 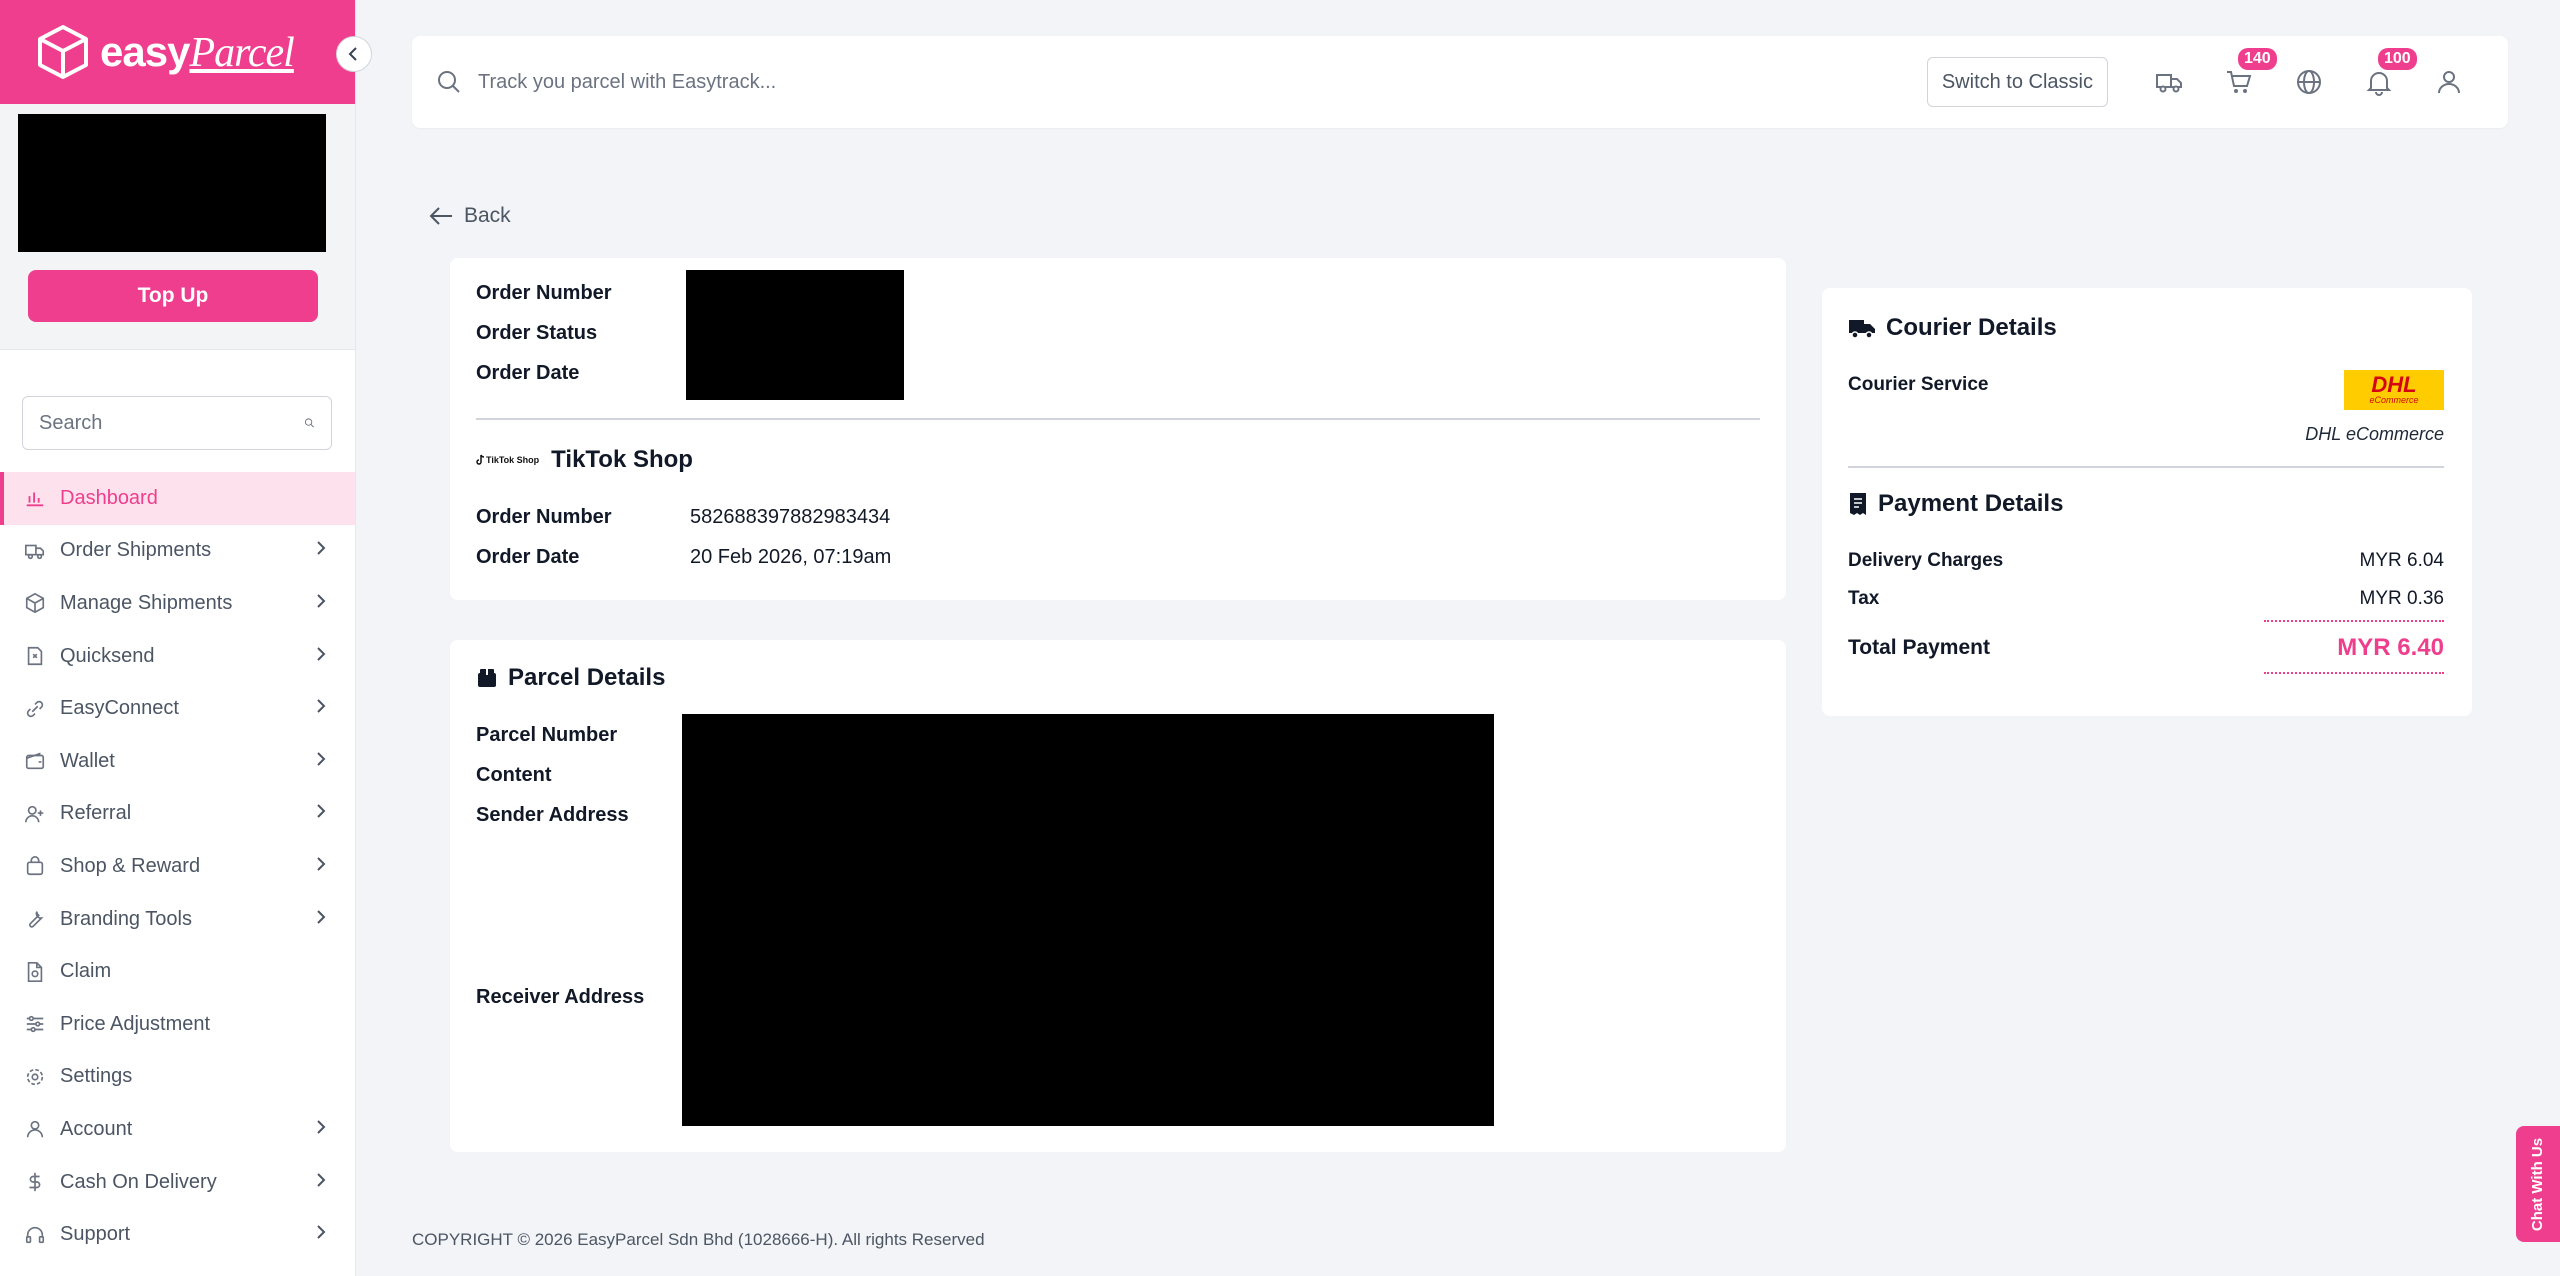 I want to click on parcel-number-label: Parcel Number, so click(x=547, y=735).